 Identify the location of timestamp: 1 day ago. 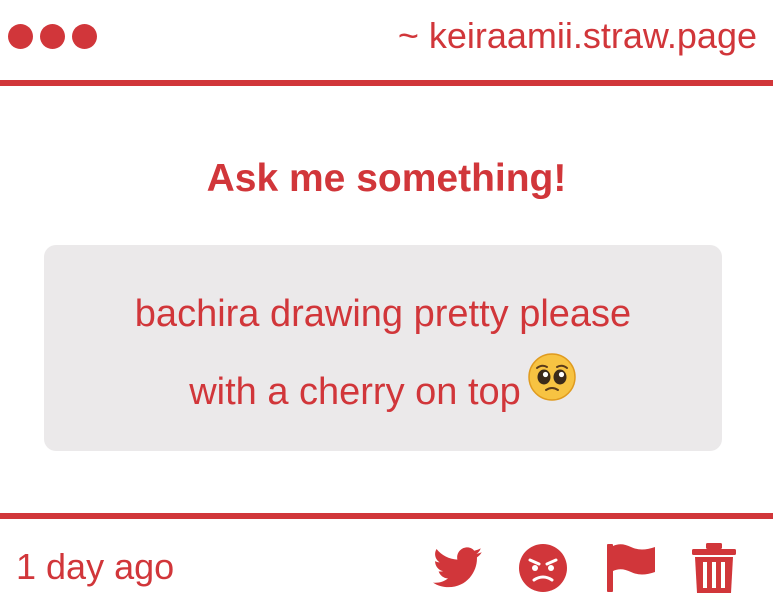
(95, 566).